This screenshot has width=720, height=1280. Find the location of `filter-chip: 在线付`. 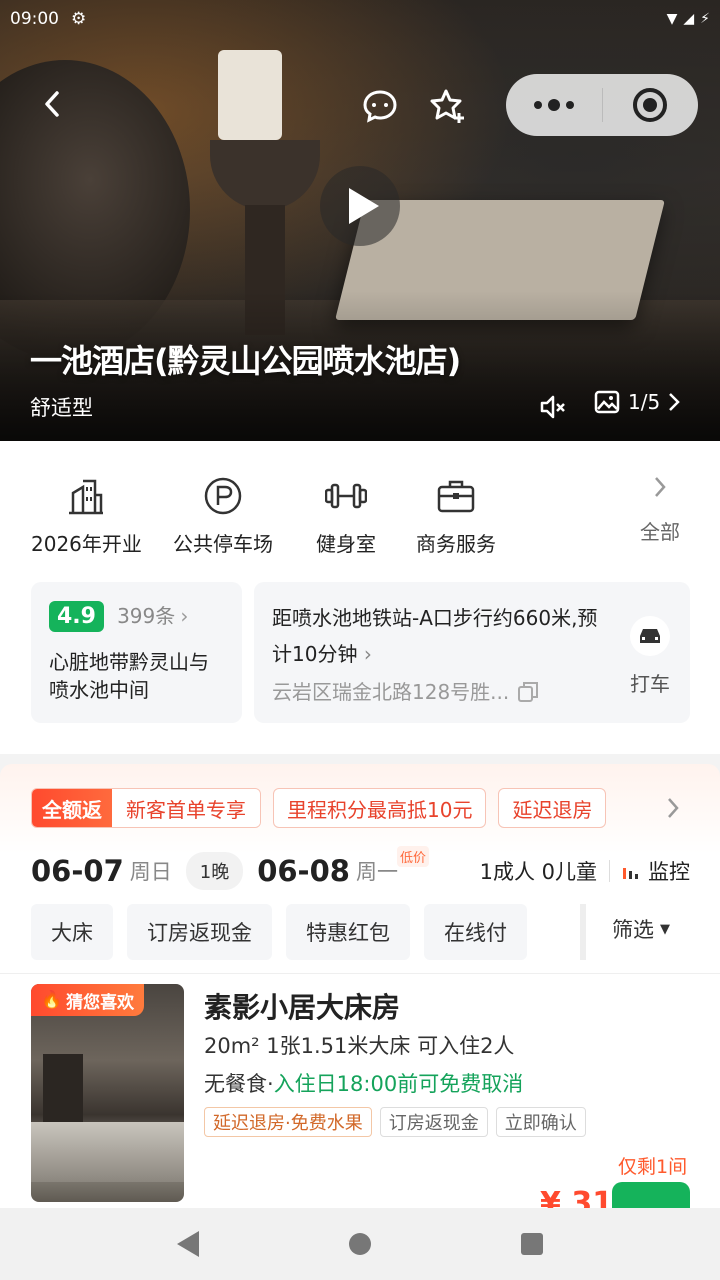

filter-chip: 在线付 is located at coordinates (475, 932).